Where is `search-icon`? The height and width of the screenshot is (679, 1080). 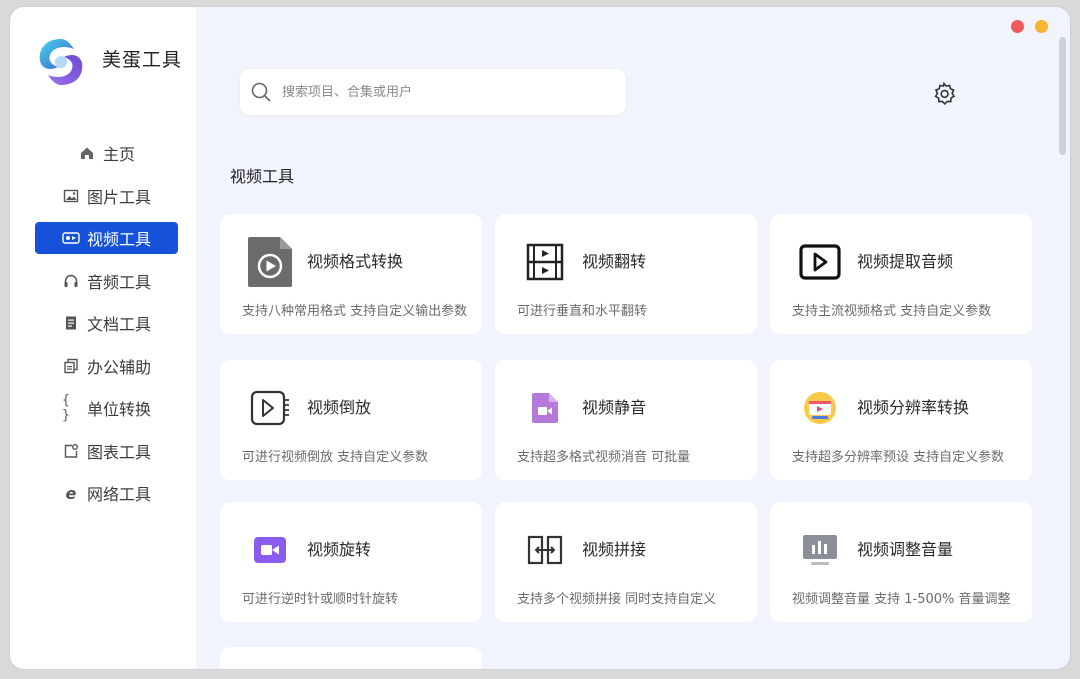 search-icon is located at coordinates (261, 92).